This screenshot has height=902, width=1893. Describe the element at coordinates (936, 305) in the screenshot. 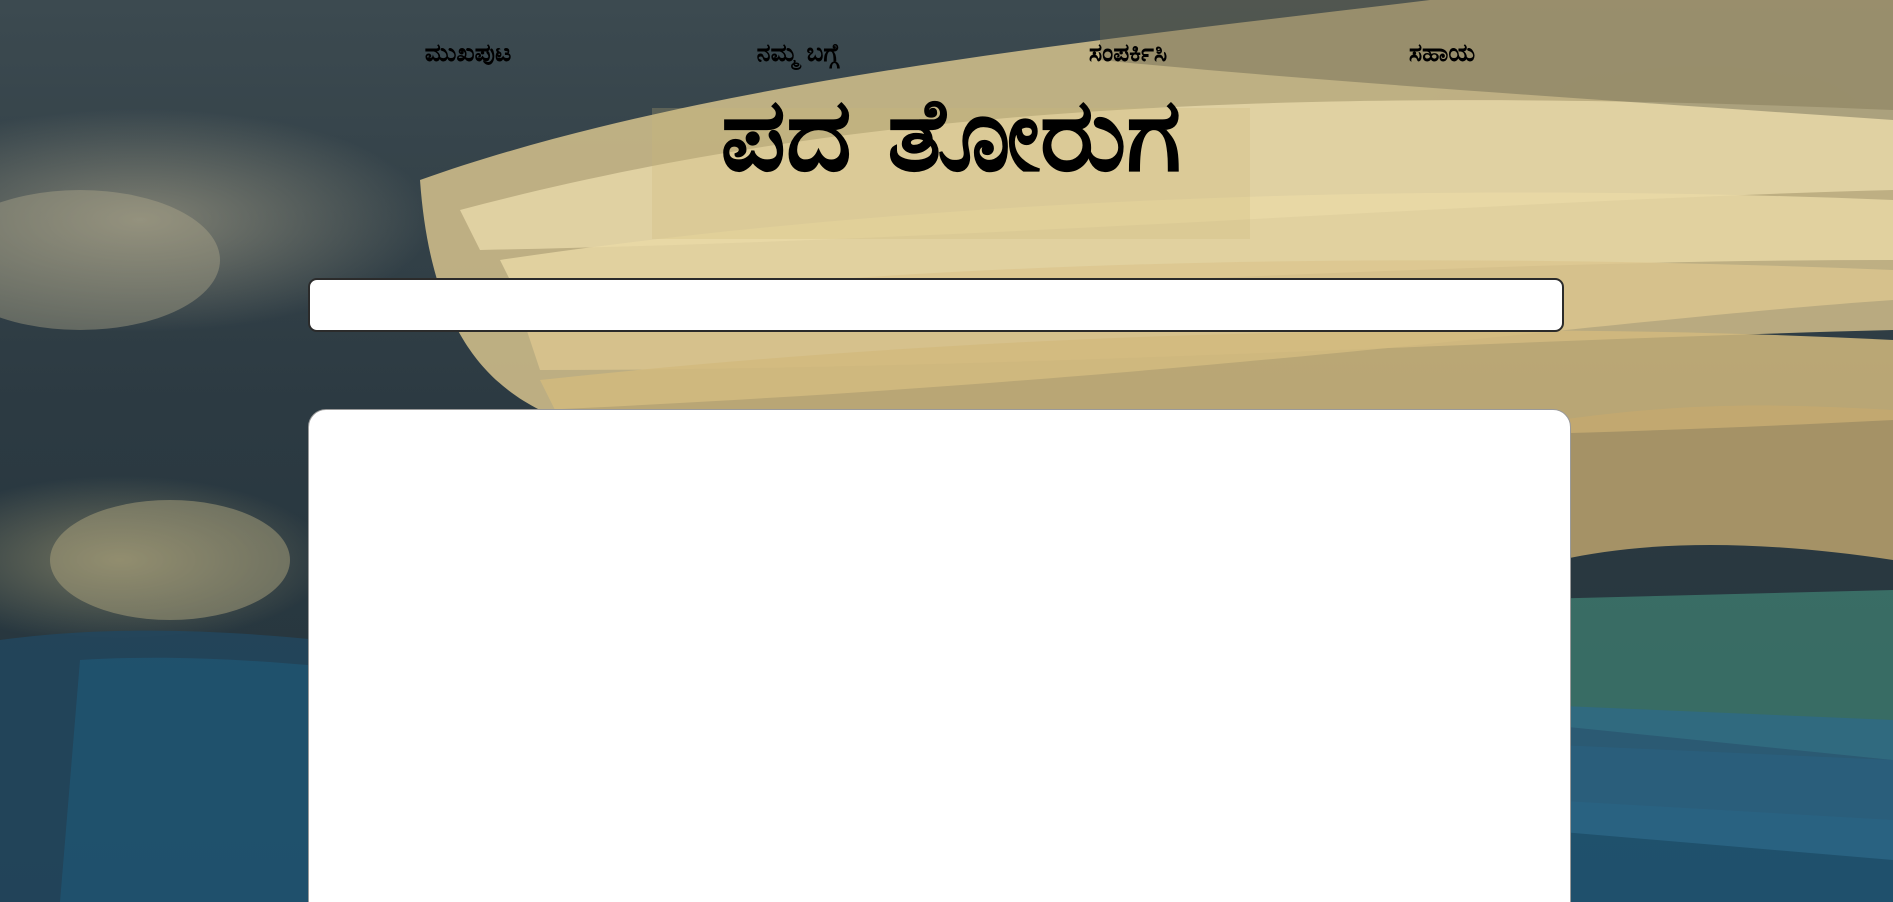

I see `search-input` at that location.